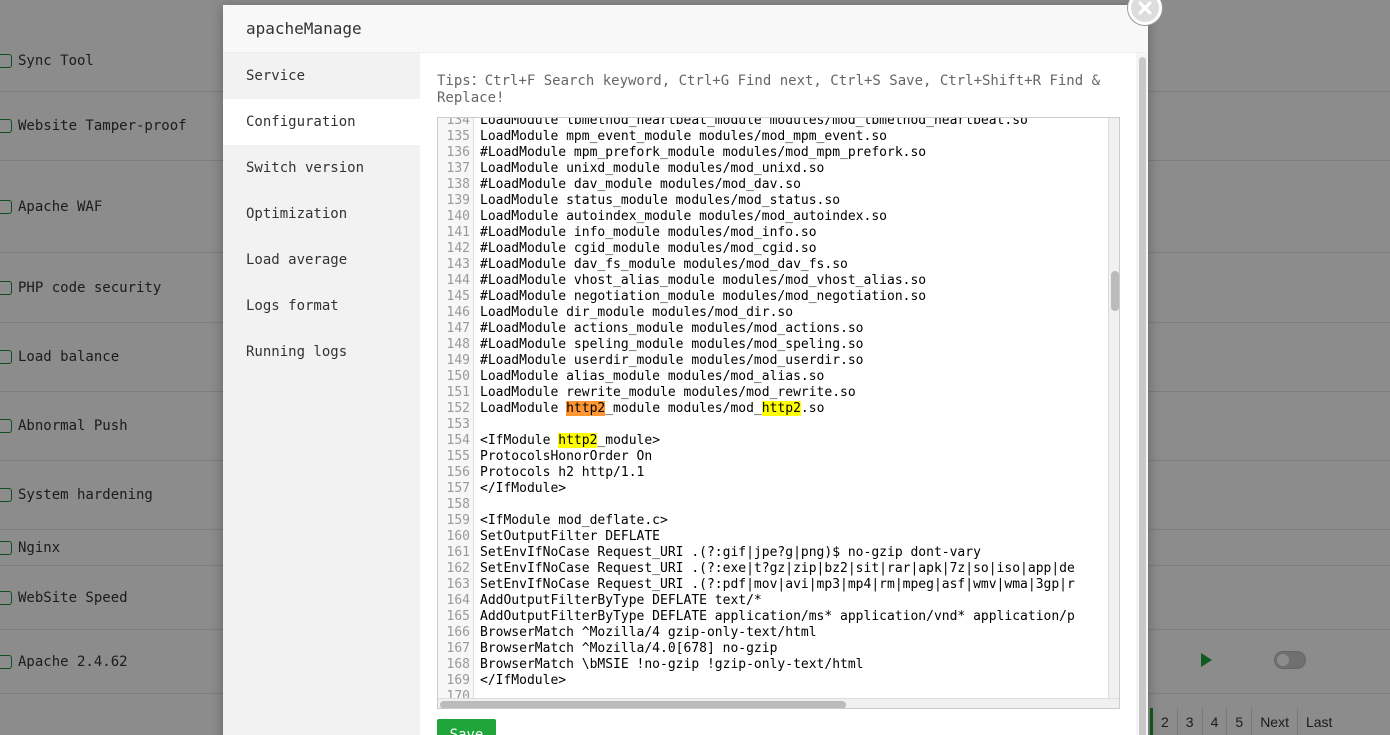  What do you see at coordinates (458, 632) in the screenshot?
I see `line-number: 166` at bounding box center [458, 632].